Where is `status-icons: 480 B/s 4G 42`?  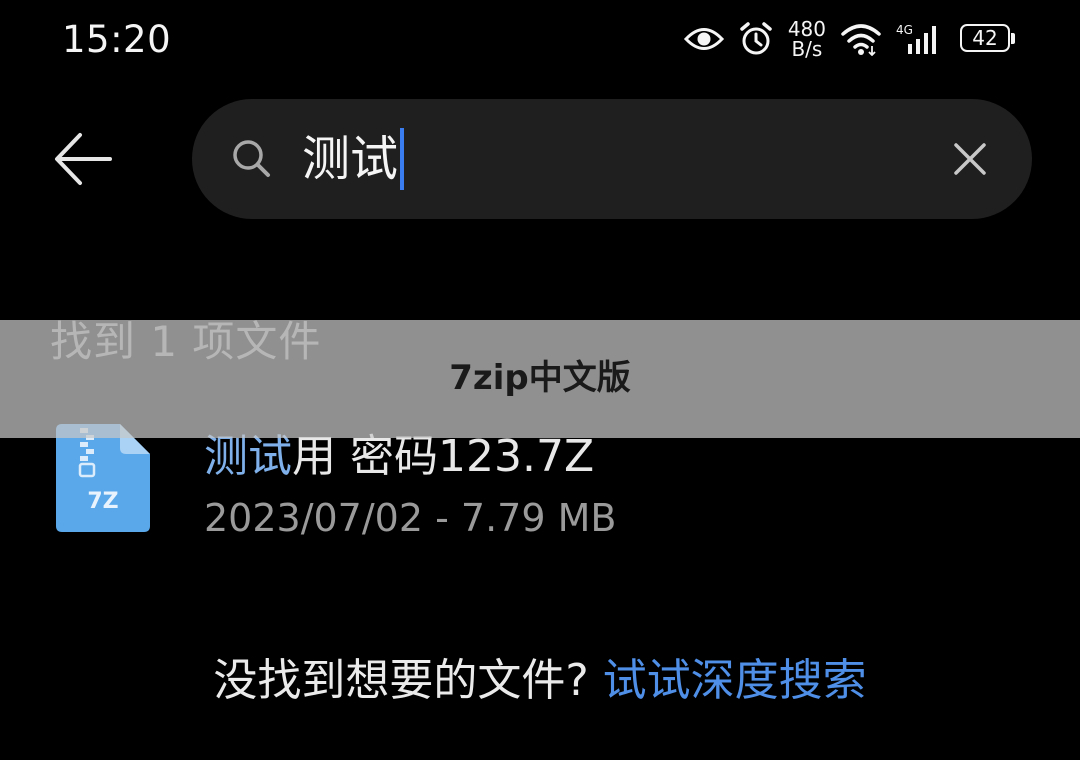 status-icons: 480 B/s 4G 42 is located at coordinates (850, 39).